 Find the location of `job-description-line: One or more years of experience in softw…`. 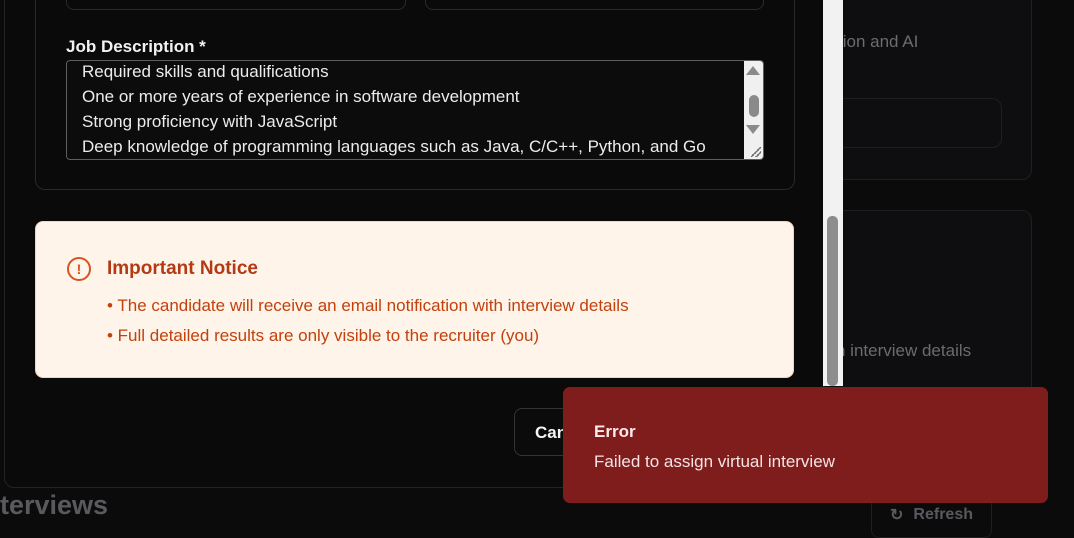

job-description-line: One or more years of experience in softw… is located at coordinates (301, 96).